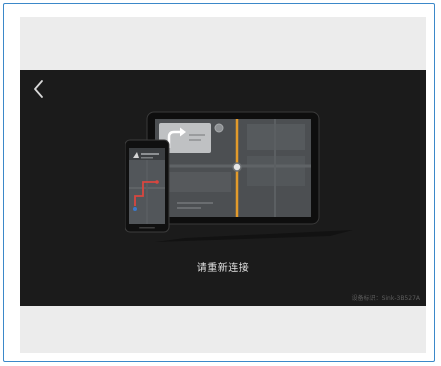 The height and width of the screenshot is (366, 441). I want to click on back-button, so click(39, 89).